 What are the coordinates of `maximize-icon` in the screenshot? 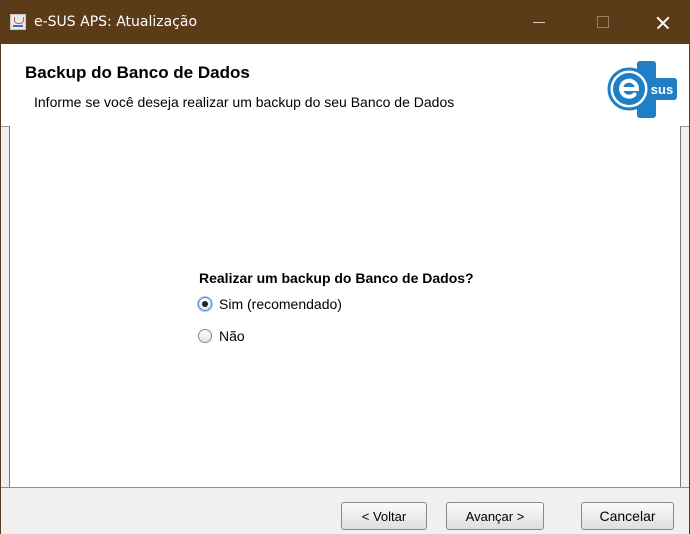 It's located at (603, 22).